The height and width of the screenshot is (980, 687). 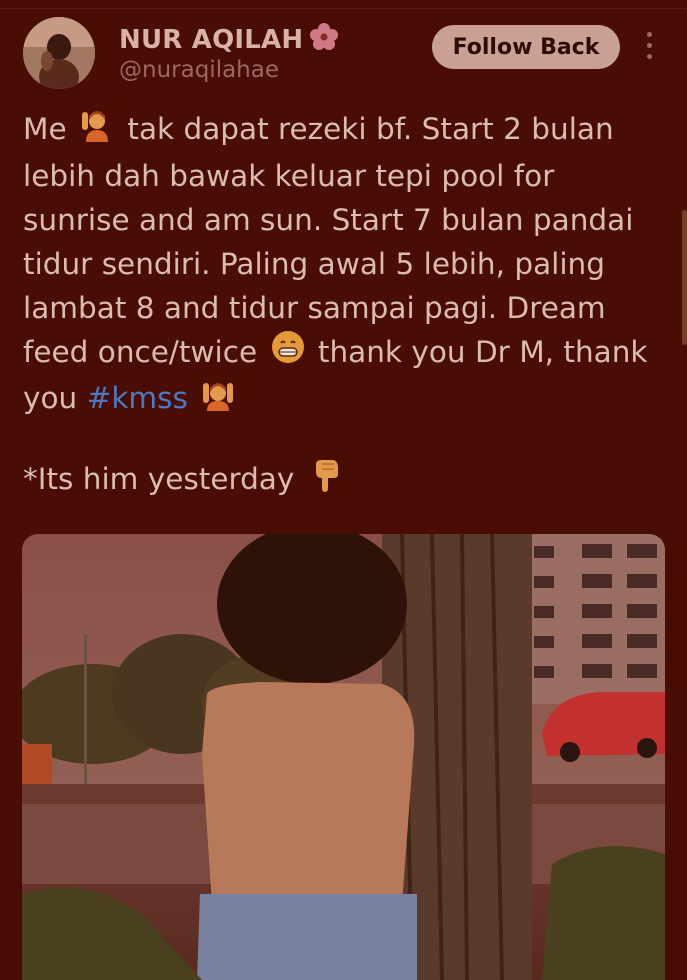 What do you see at coordinates (159, 479) in the screenshot?
I see `footnote-text: *Its him yesterday` at bounding box center [159, 479].